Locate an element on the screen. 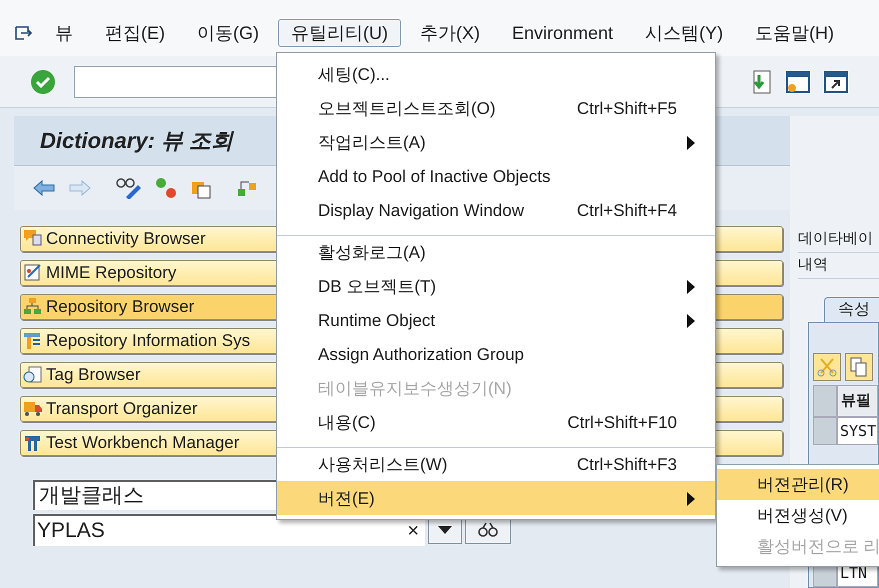  menu-item: Add to Pool of Inactive Objects is located at coordinates (496, 176).